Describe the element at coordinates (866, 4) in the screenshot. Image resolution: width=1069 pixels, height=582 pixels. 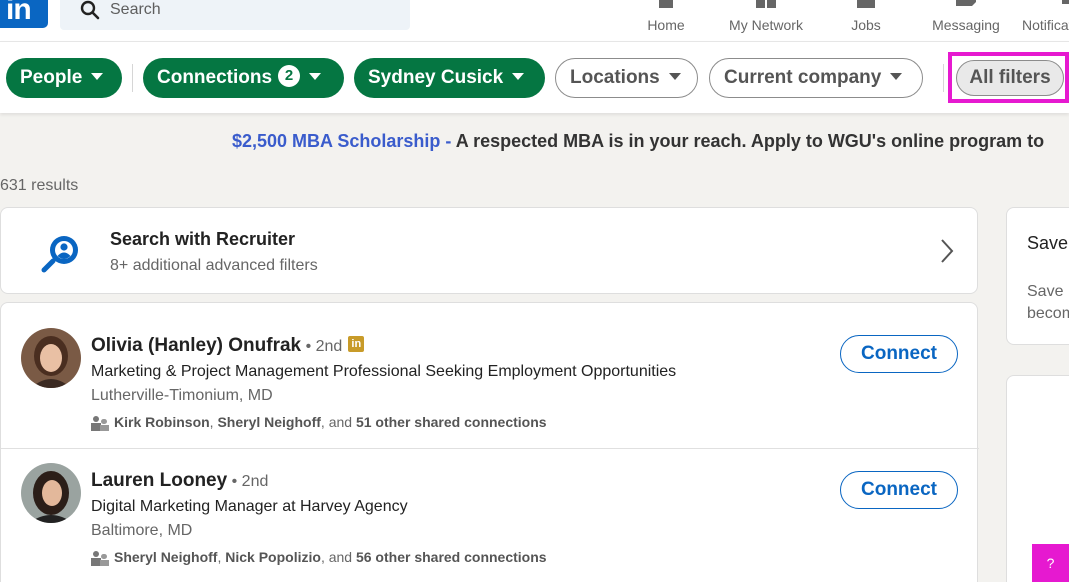
I see `jobs-icon` at that location.